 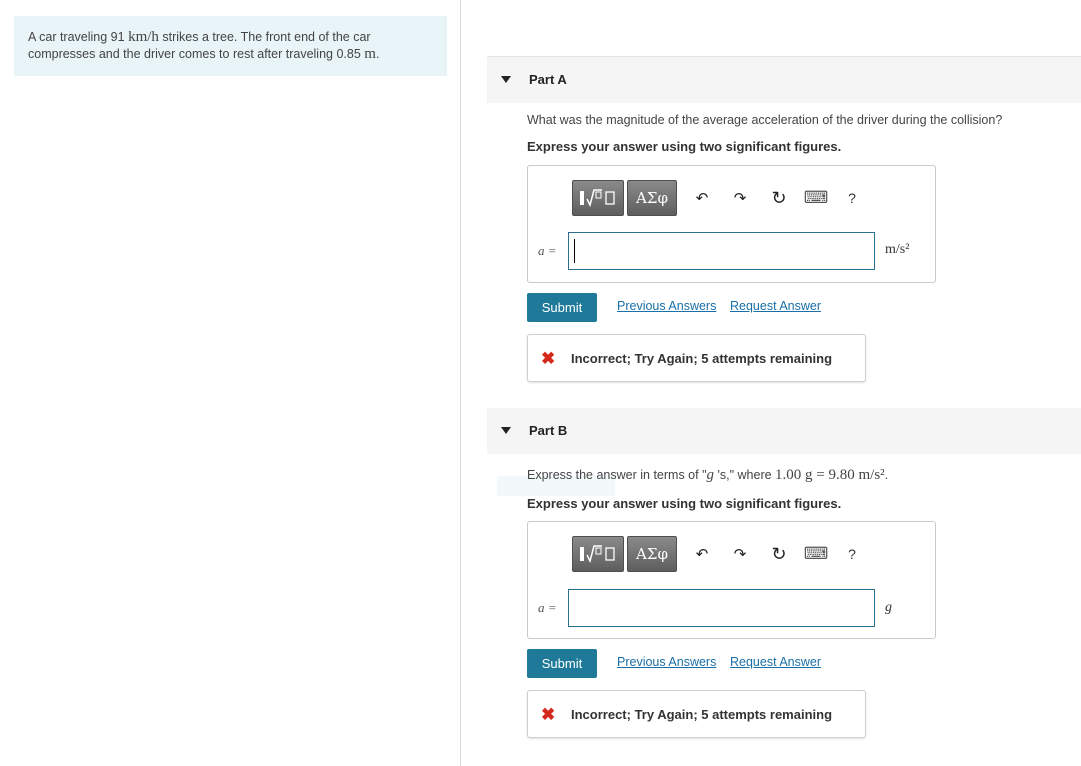 What do you see at coordinates (721, 608) in the screenshot?
I see `part-b-answer-input` at bounding box center [721, 608].